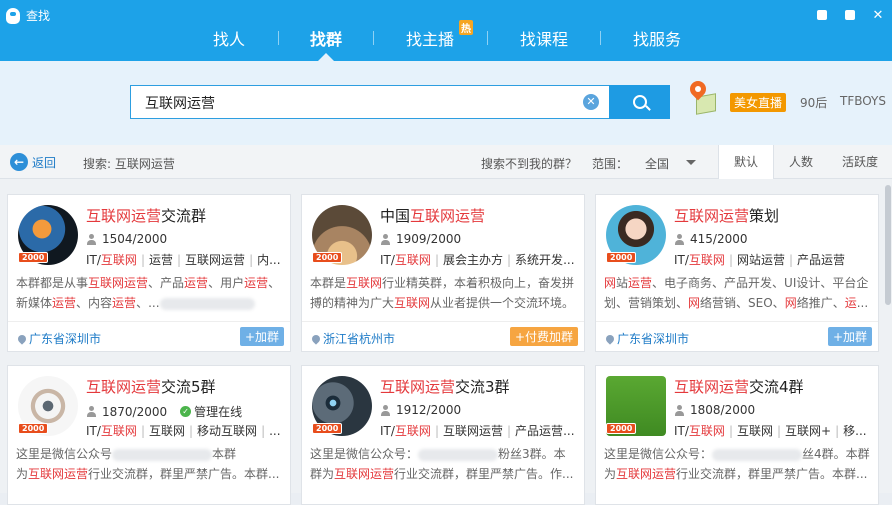 The image size is (892, 505). I want to click on desc-text: 这里是微信公众号, so click(64, 454).